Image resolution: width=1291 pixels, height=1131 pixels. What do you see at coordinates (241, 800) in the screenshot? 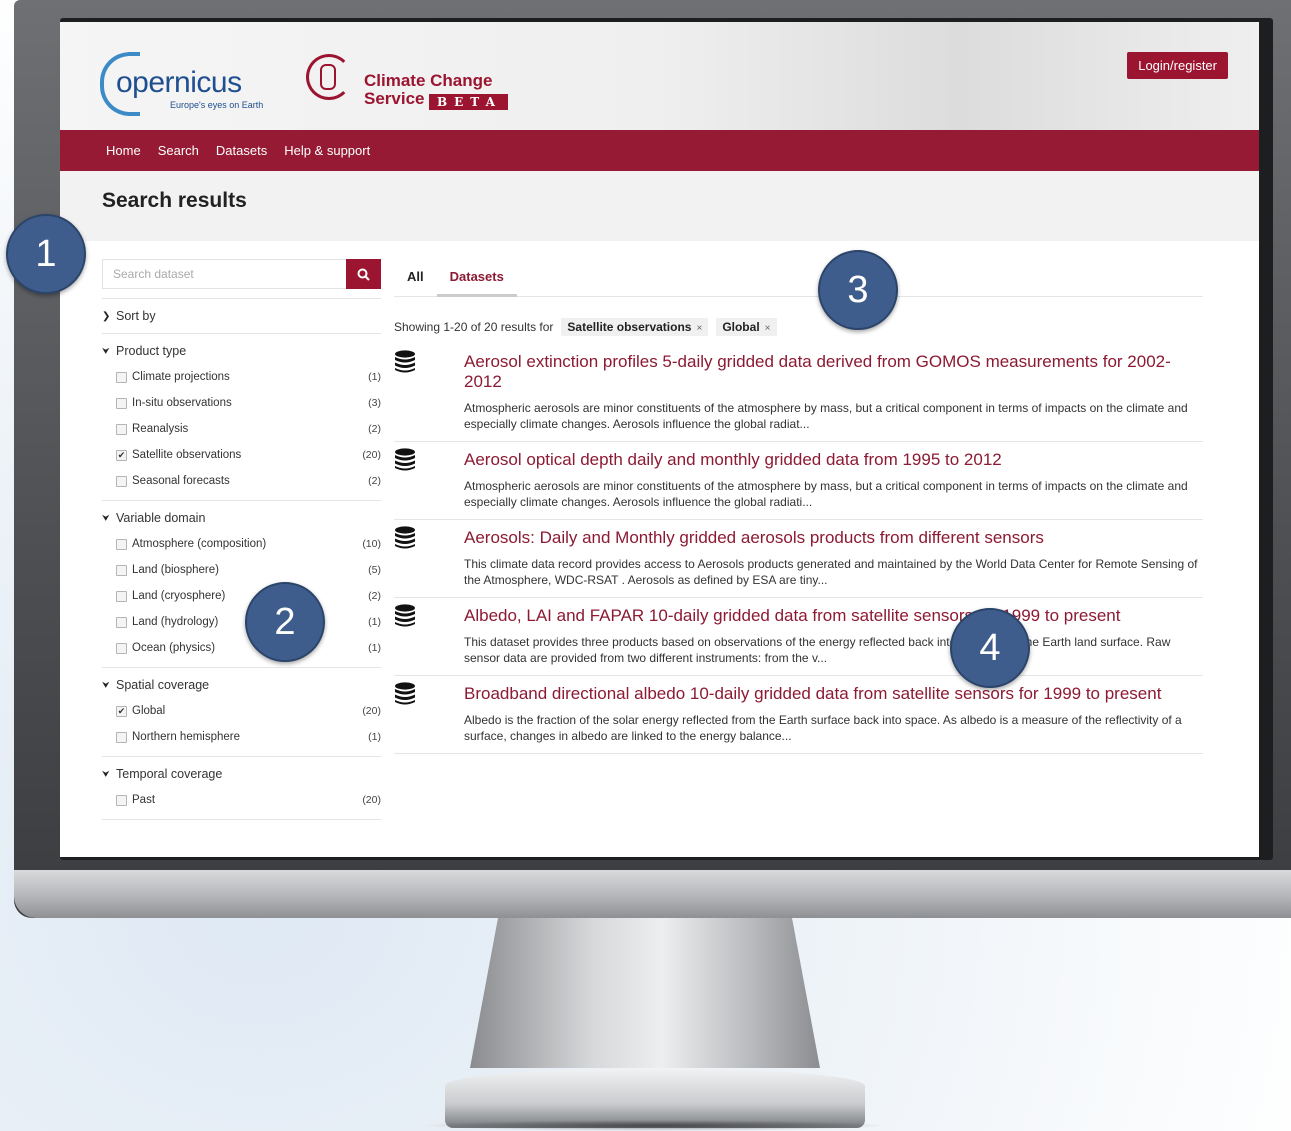
I see `facet-option: Past (20)` at bounding box center [241, 800].